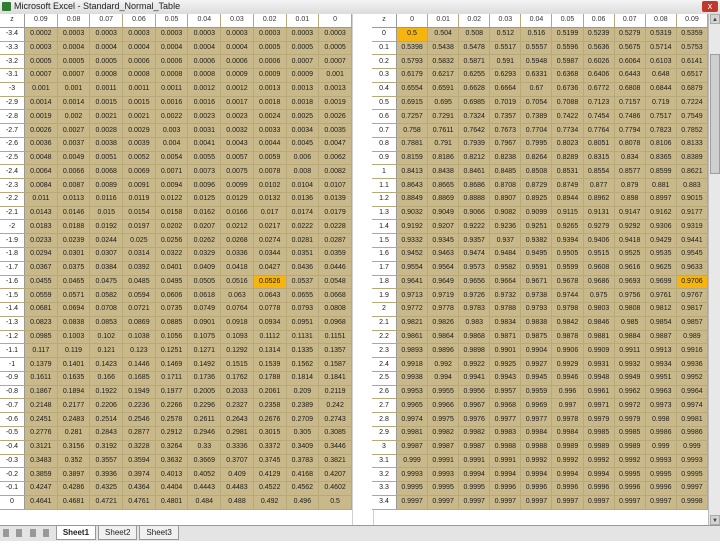 The image size is (720, 544). I want to click on probability-cell: 0.985, so click(630, 323).